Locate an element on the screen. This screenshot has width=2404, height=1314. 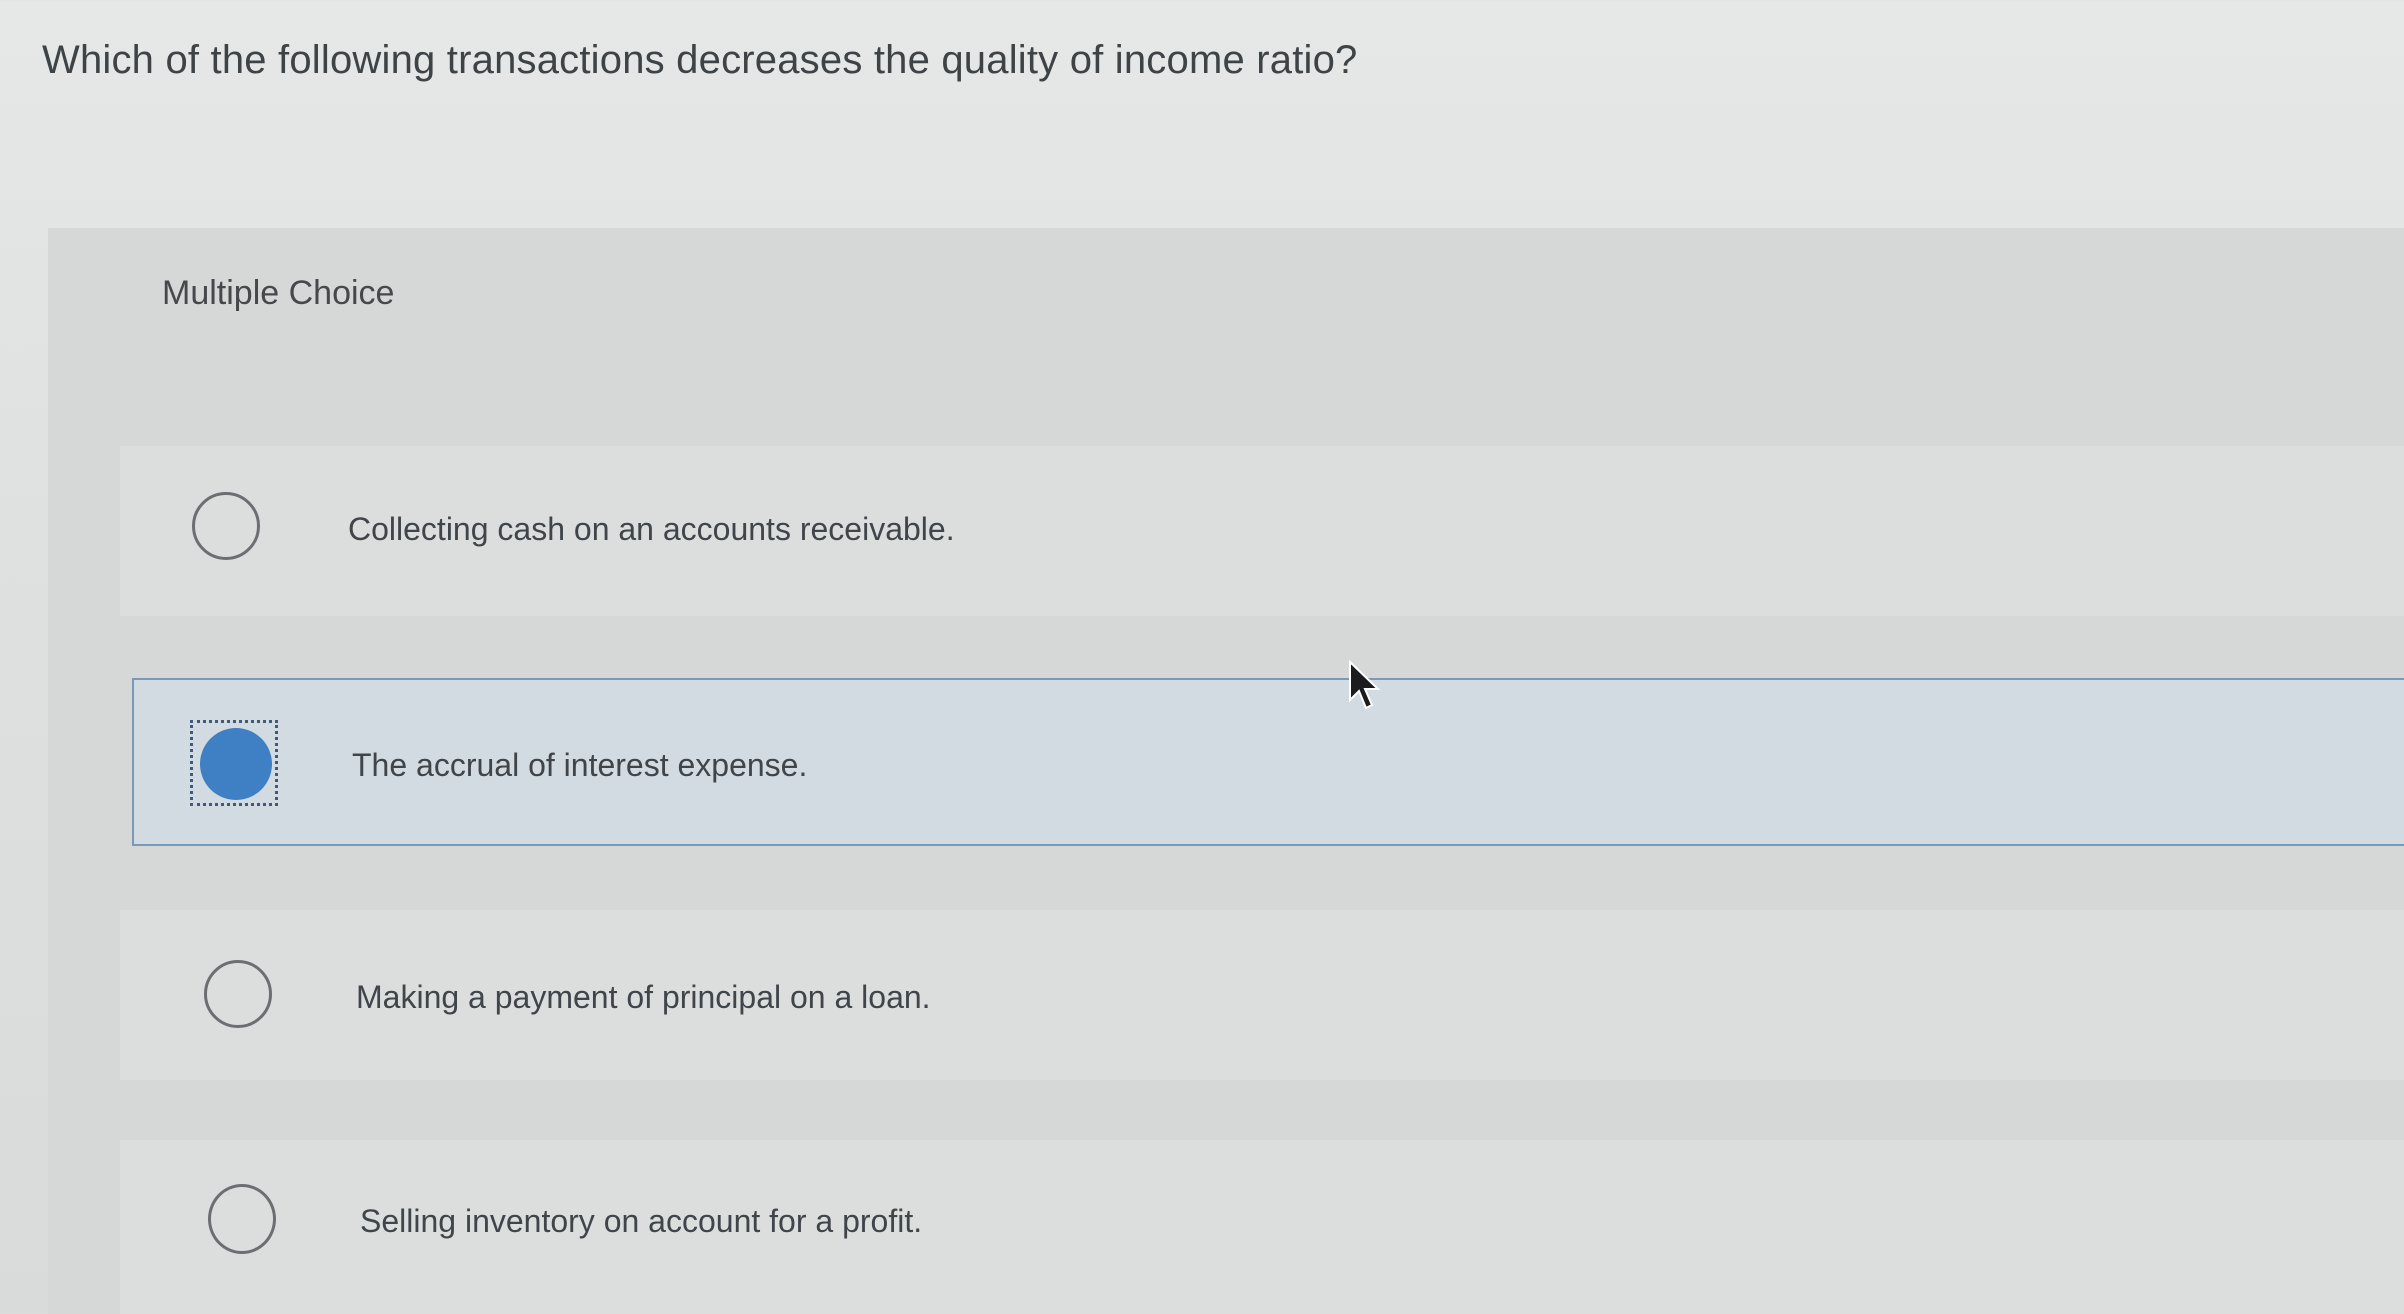
section-label: Multiple Choice is located at coordinates (278, 293).